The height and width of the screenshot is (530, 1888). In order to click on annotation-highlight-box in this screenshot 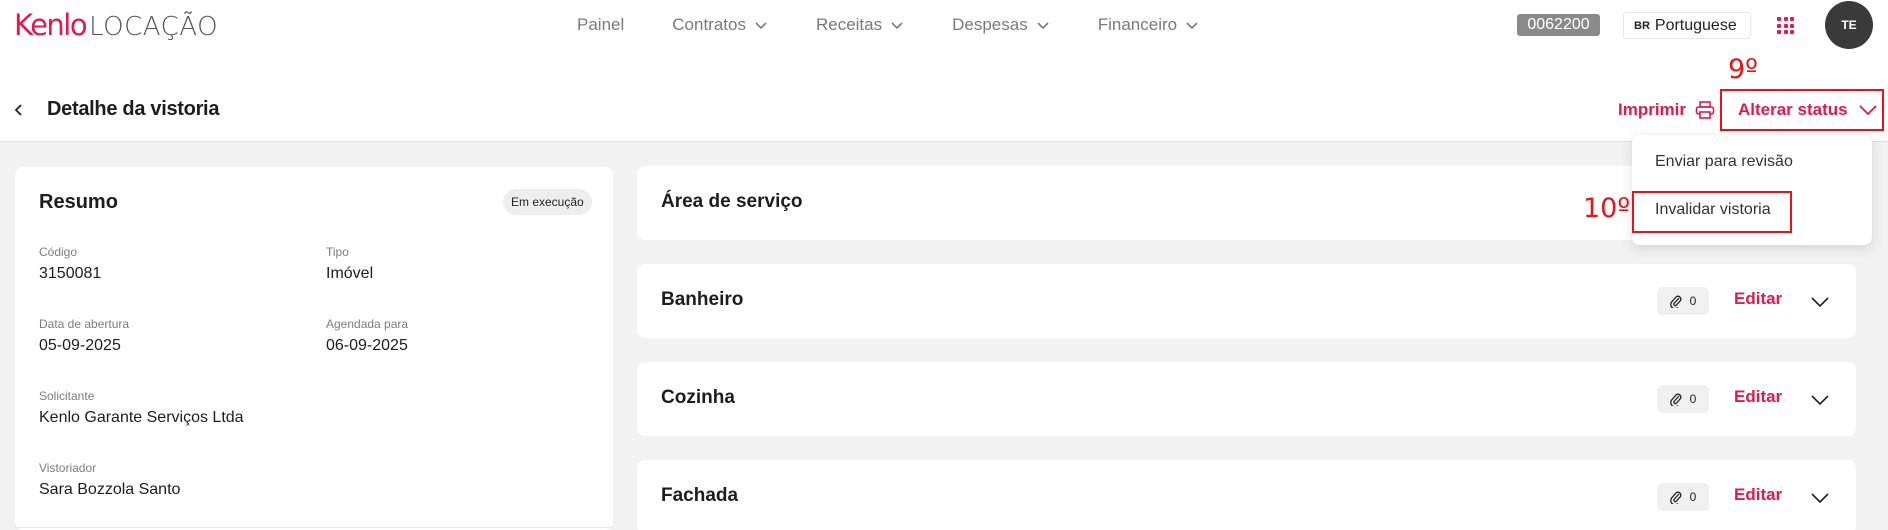, I will do `click(1712, 212)`.